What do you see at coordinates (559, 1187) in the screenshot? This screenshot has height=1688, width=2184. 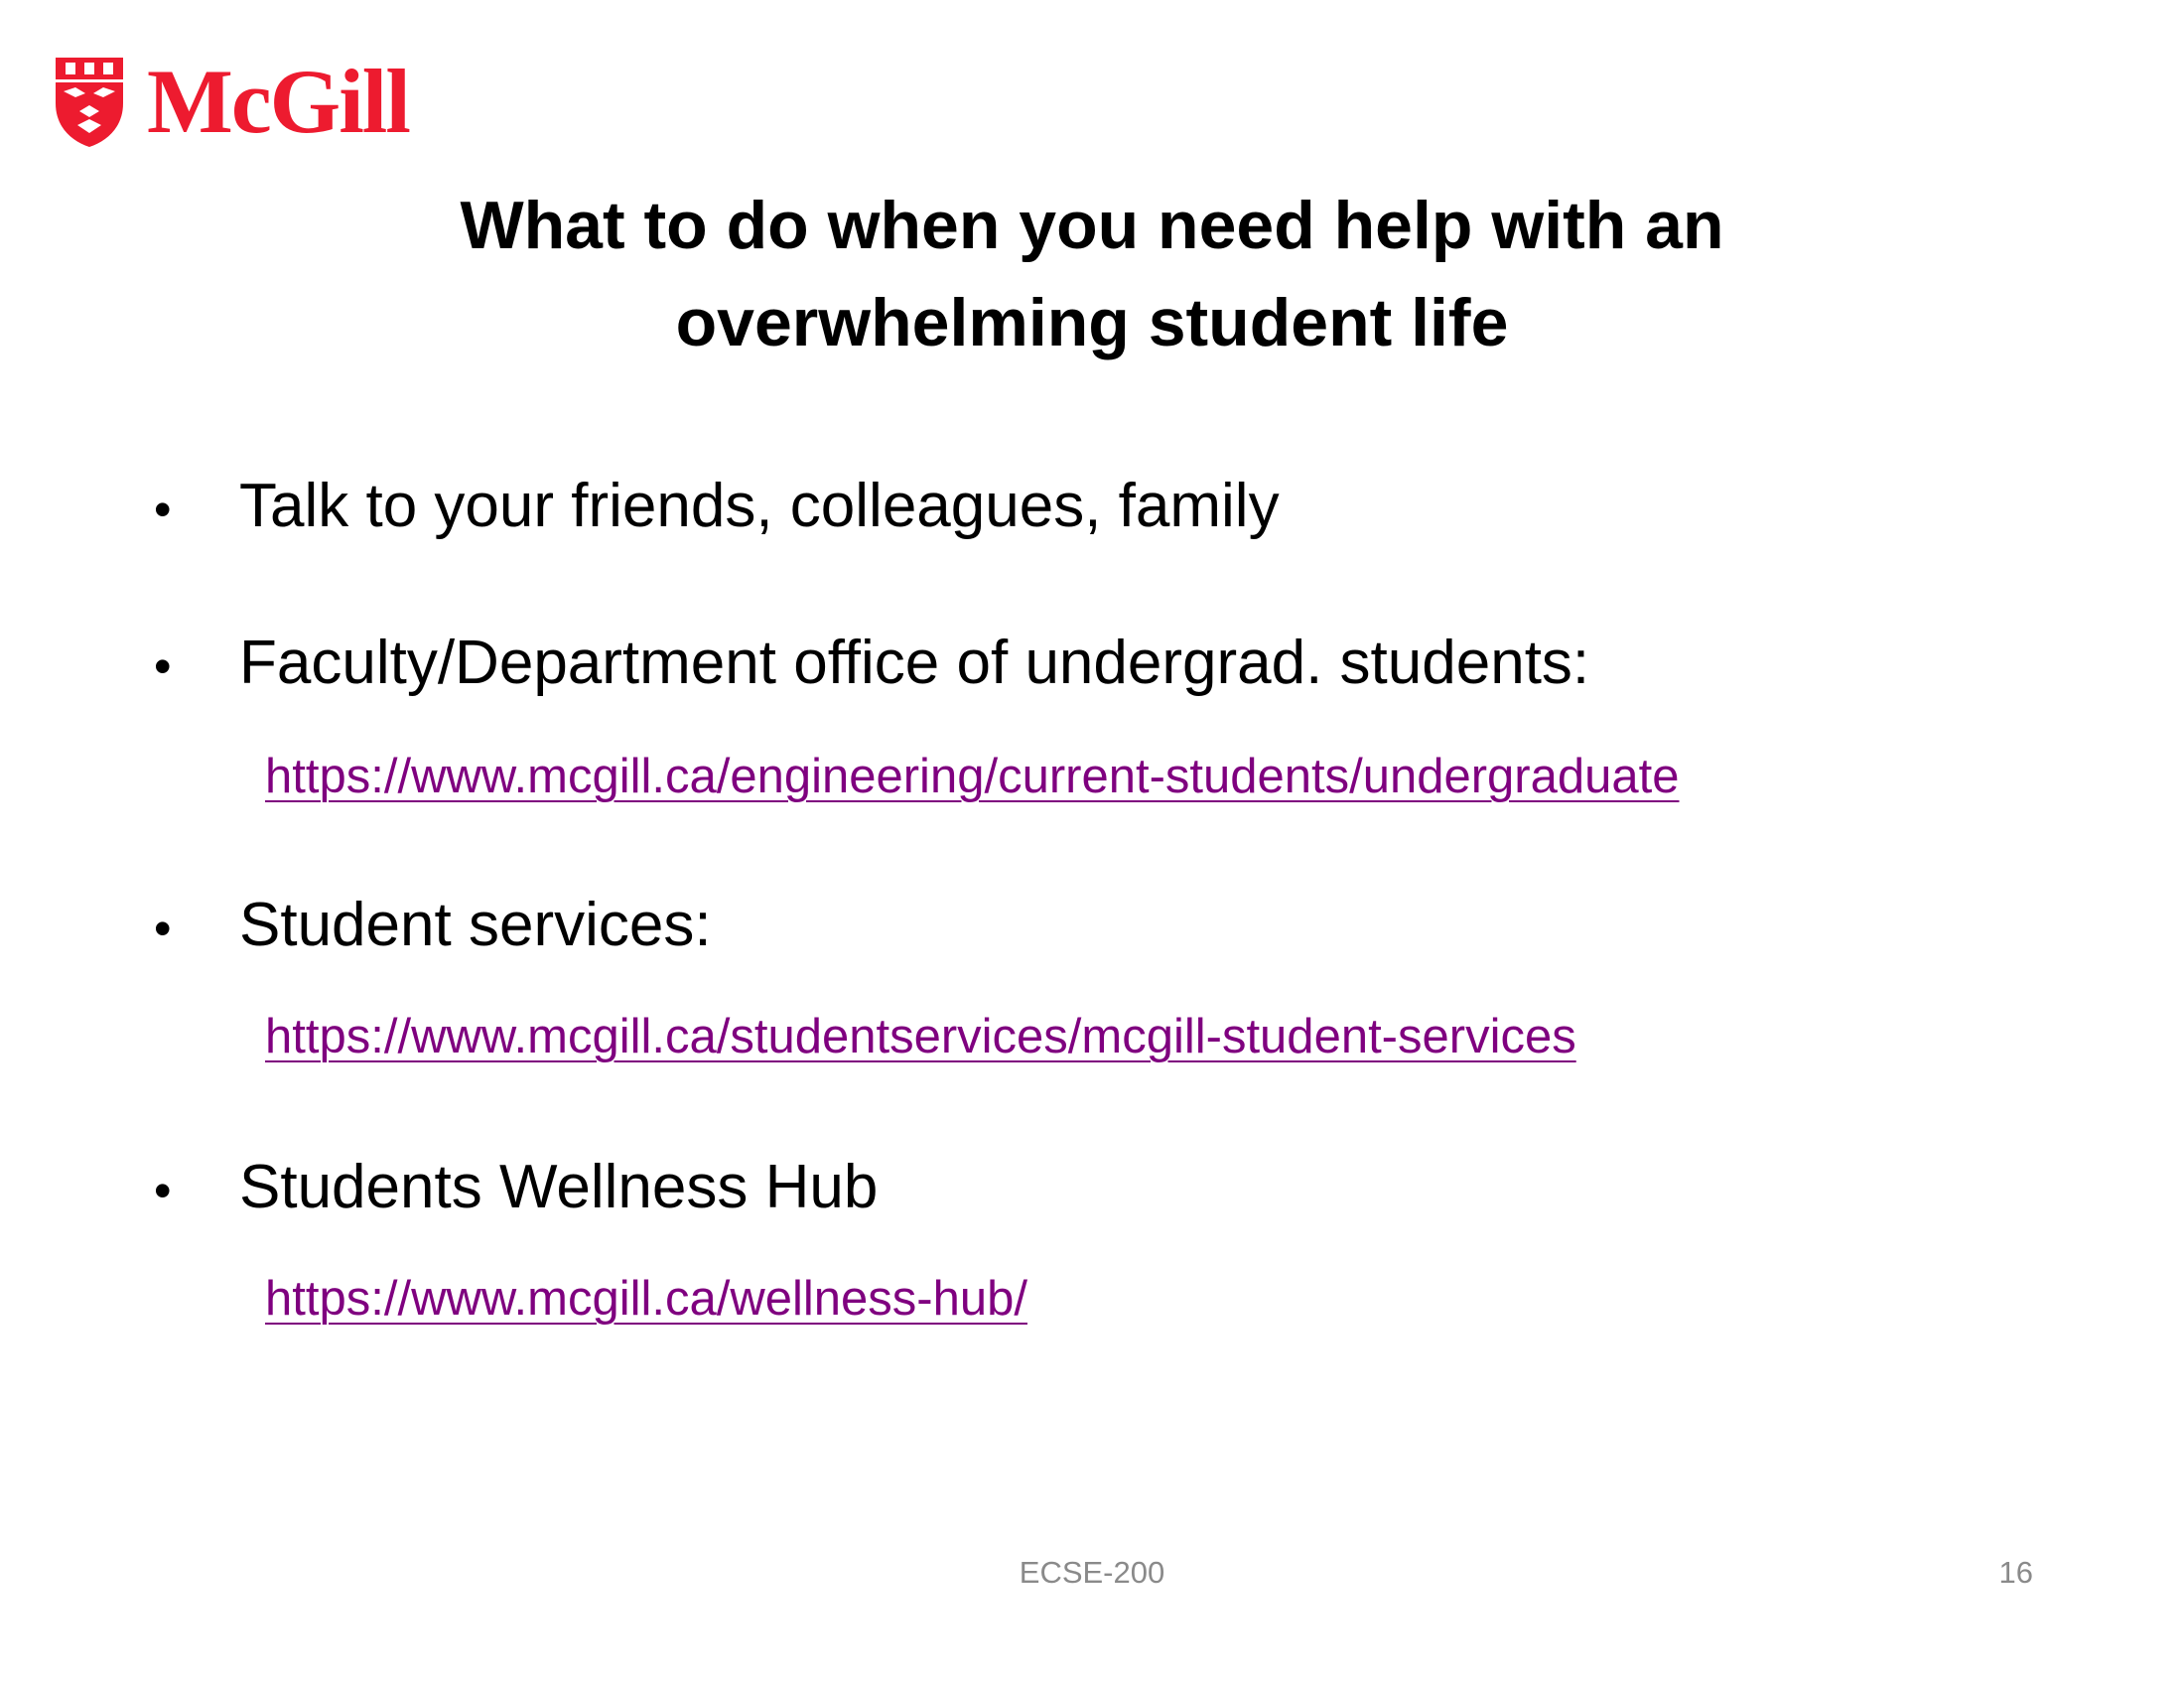 I see `bullet-text: Students Wellness Hub` at bounding box center [559, 1187].